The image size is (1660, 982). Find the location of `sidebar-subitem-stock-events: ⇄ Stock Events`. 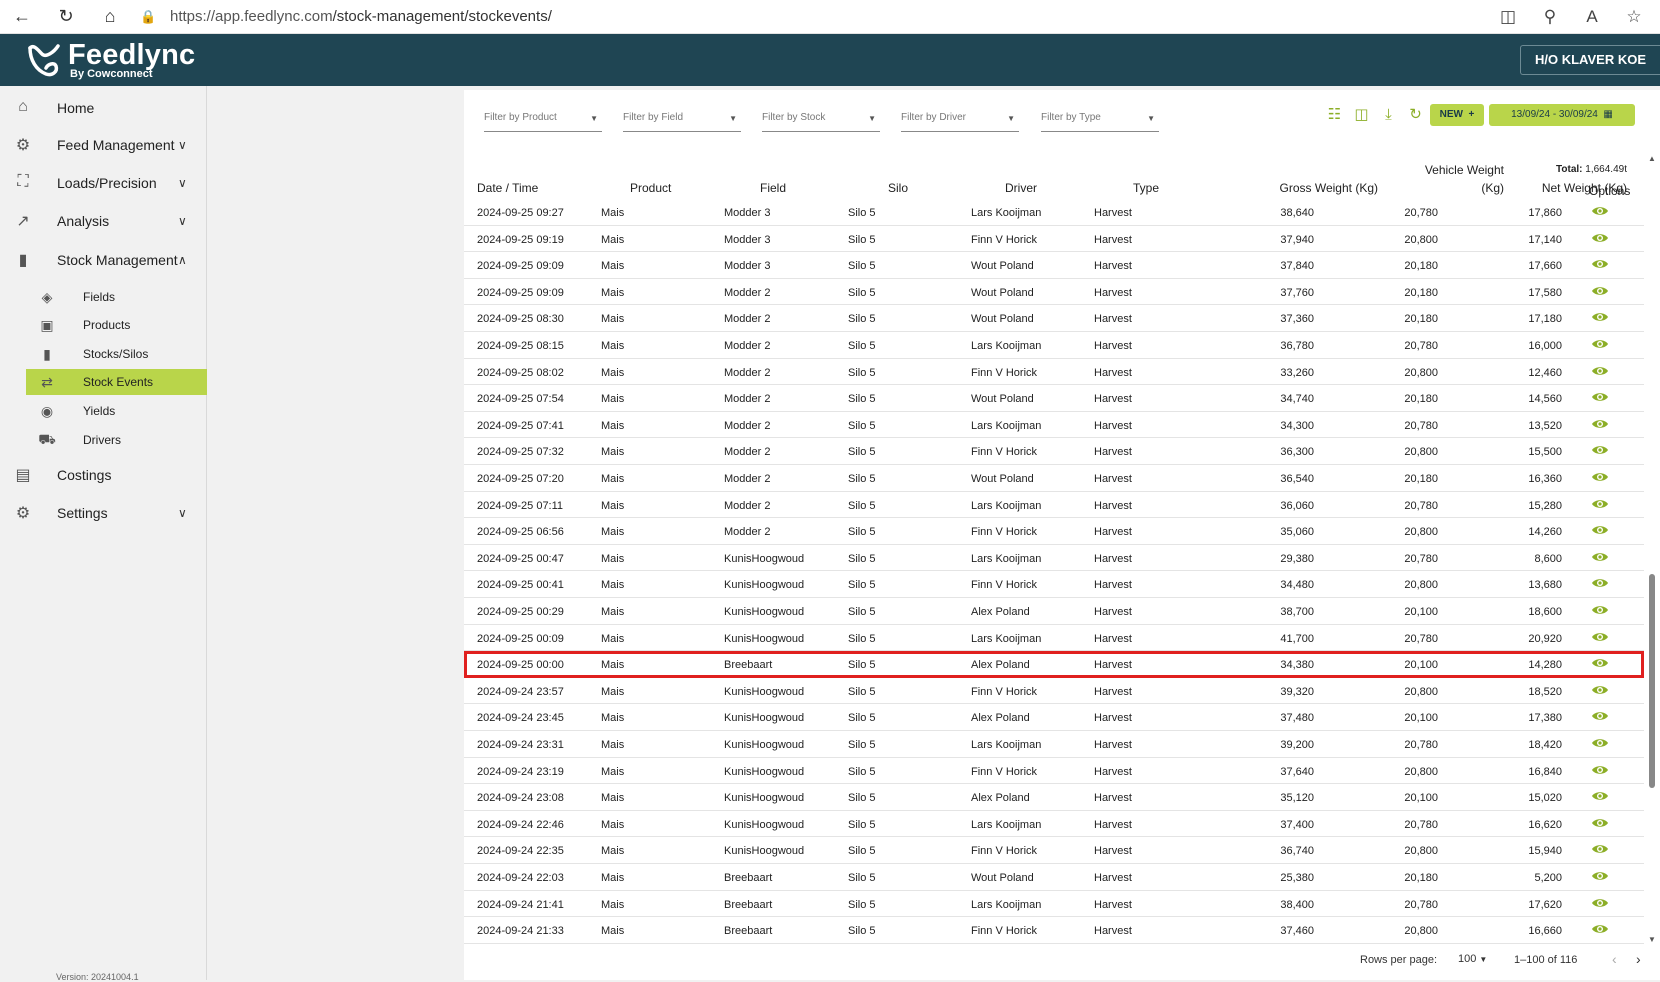

sidebar-subitem-stock-events: ⇄ Stock Events is located at coordinates (116, 382).